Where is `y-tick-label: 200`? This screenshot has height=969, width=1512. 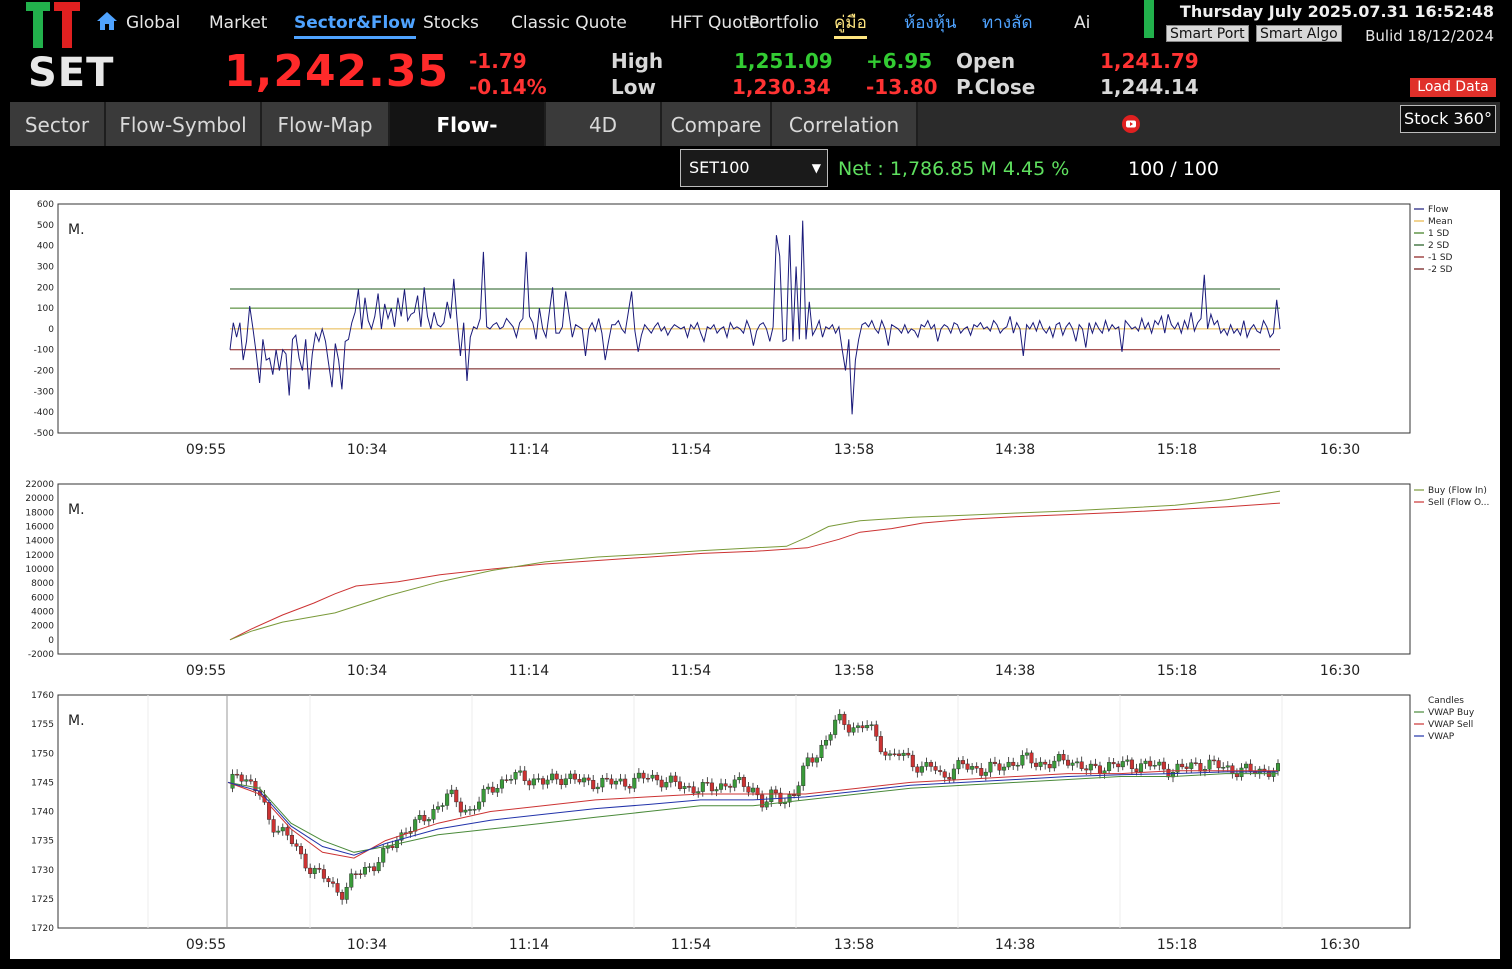 y-tick-label: 200 is located at coordinates (45, 288).